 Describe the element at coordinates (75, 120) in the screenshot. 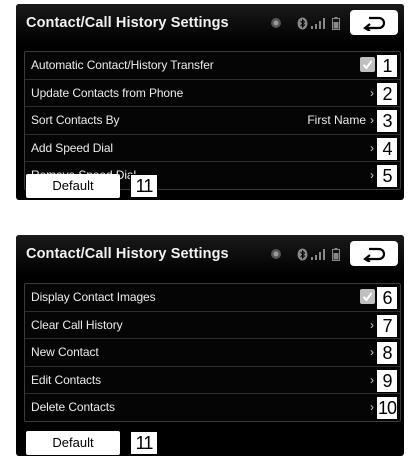

I see `setting-label: Sort Contacts By` at that location.